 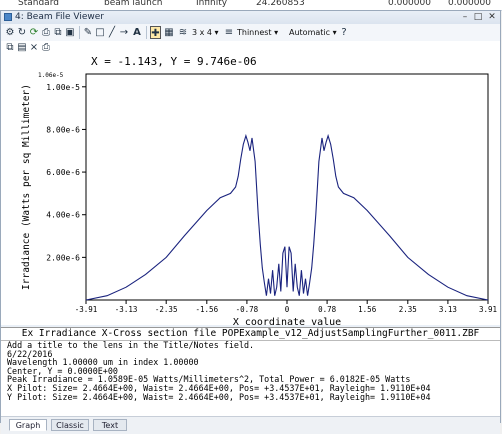 I want to click on grid-icon: ▦, so click(x=169, y=32).